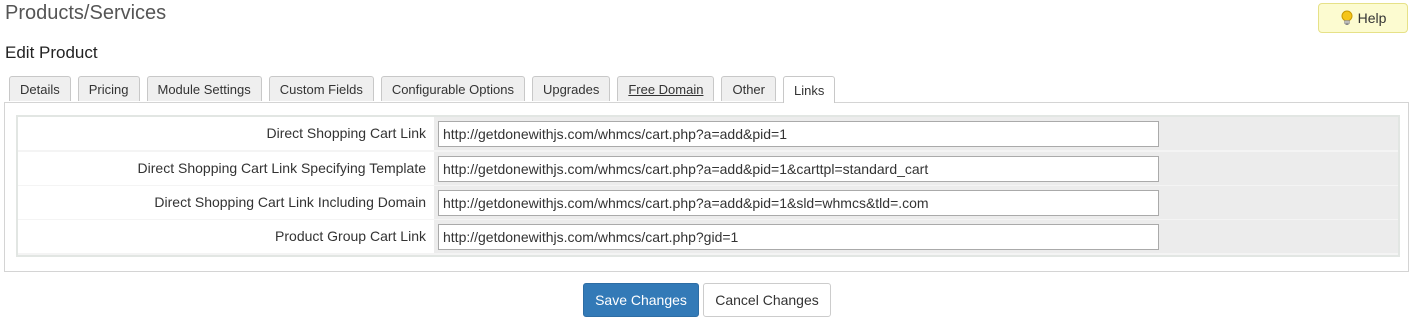 The image size is (1414, 321). What do you see at coordinates (40, 88) in the screenshot?
I see `tab-details: Details` at bounding box center [40, 88].